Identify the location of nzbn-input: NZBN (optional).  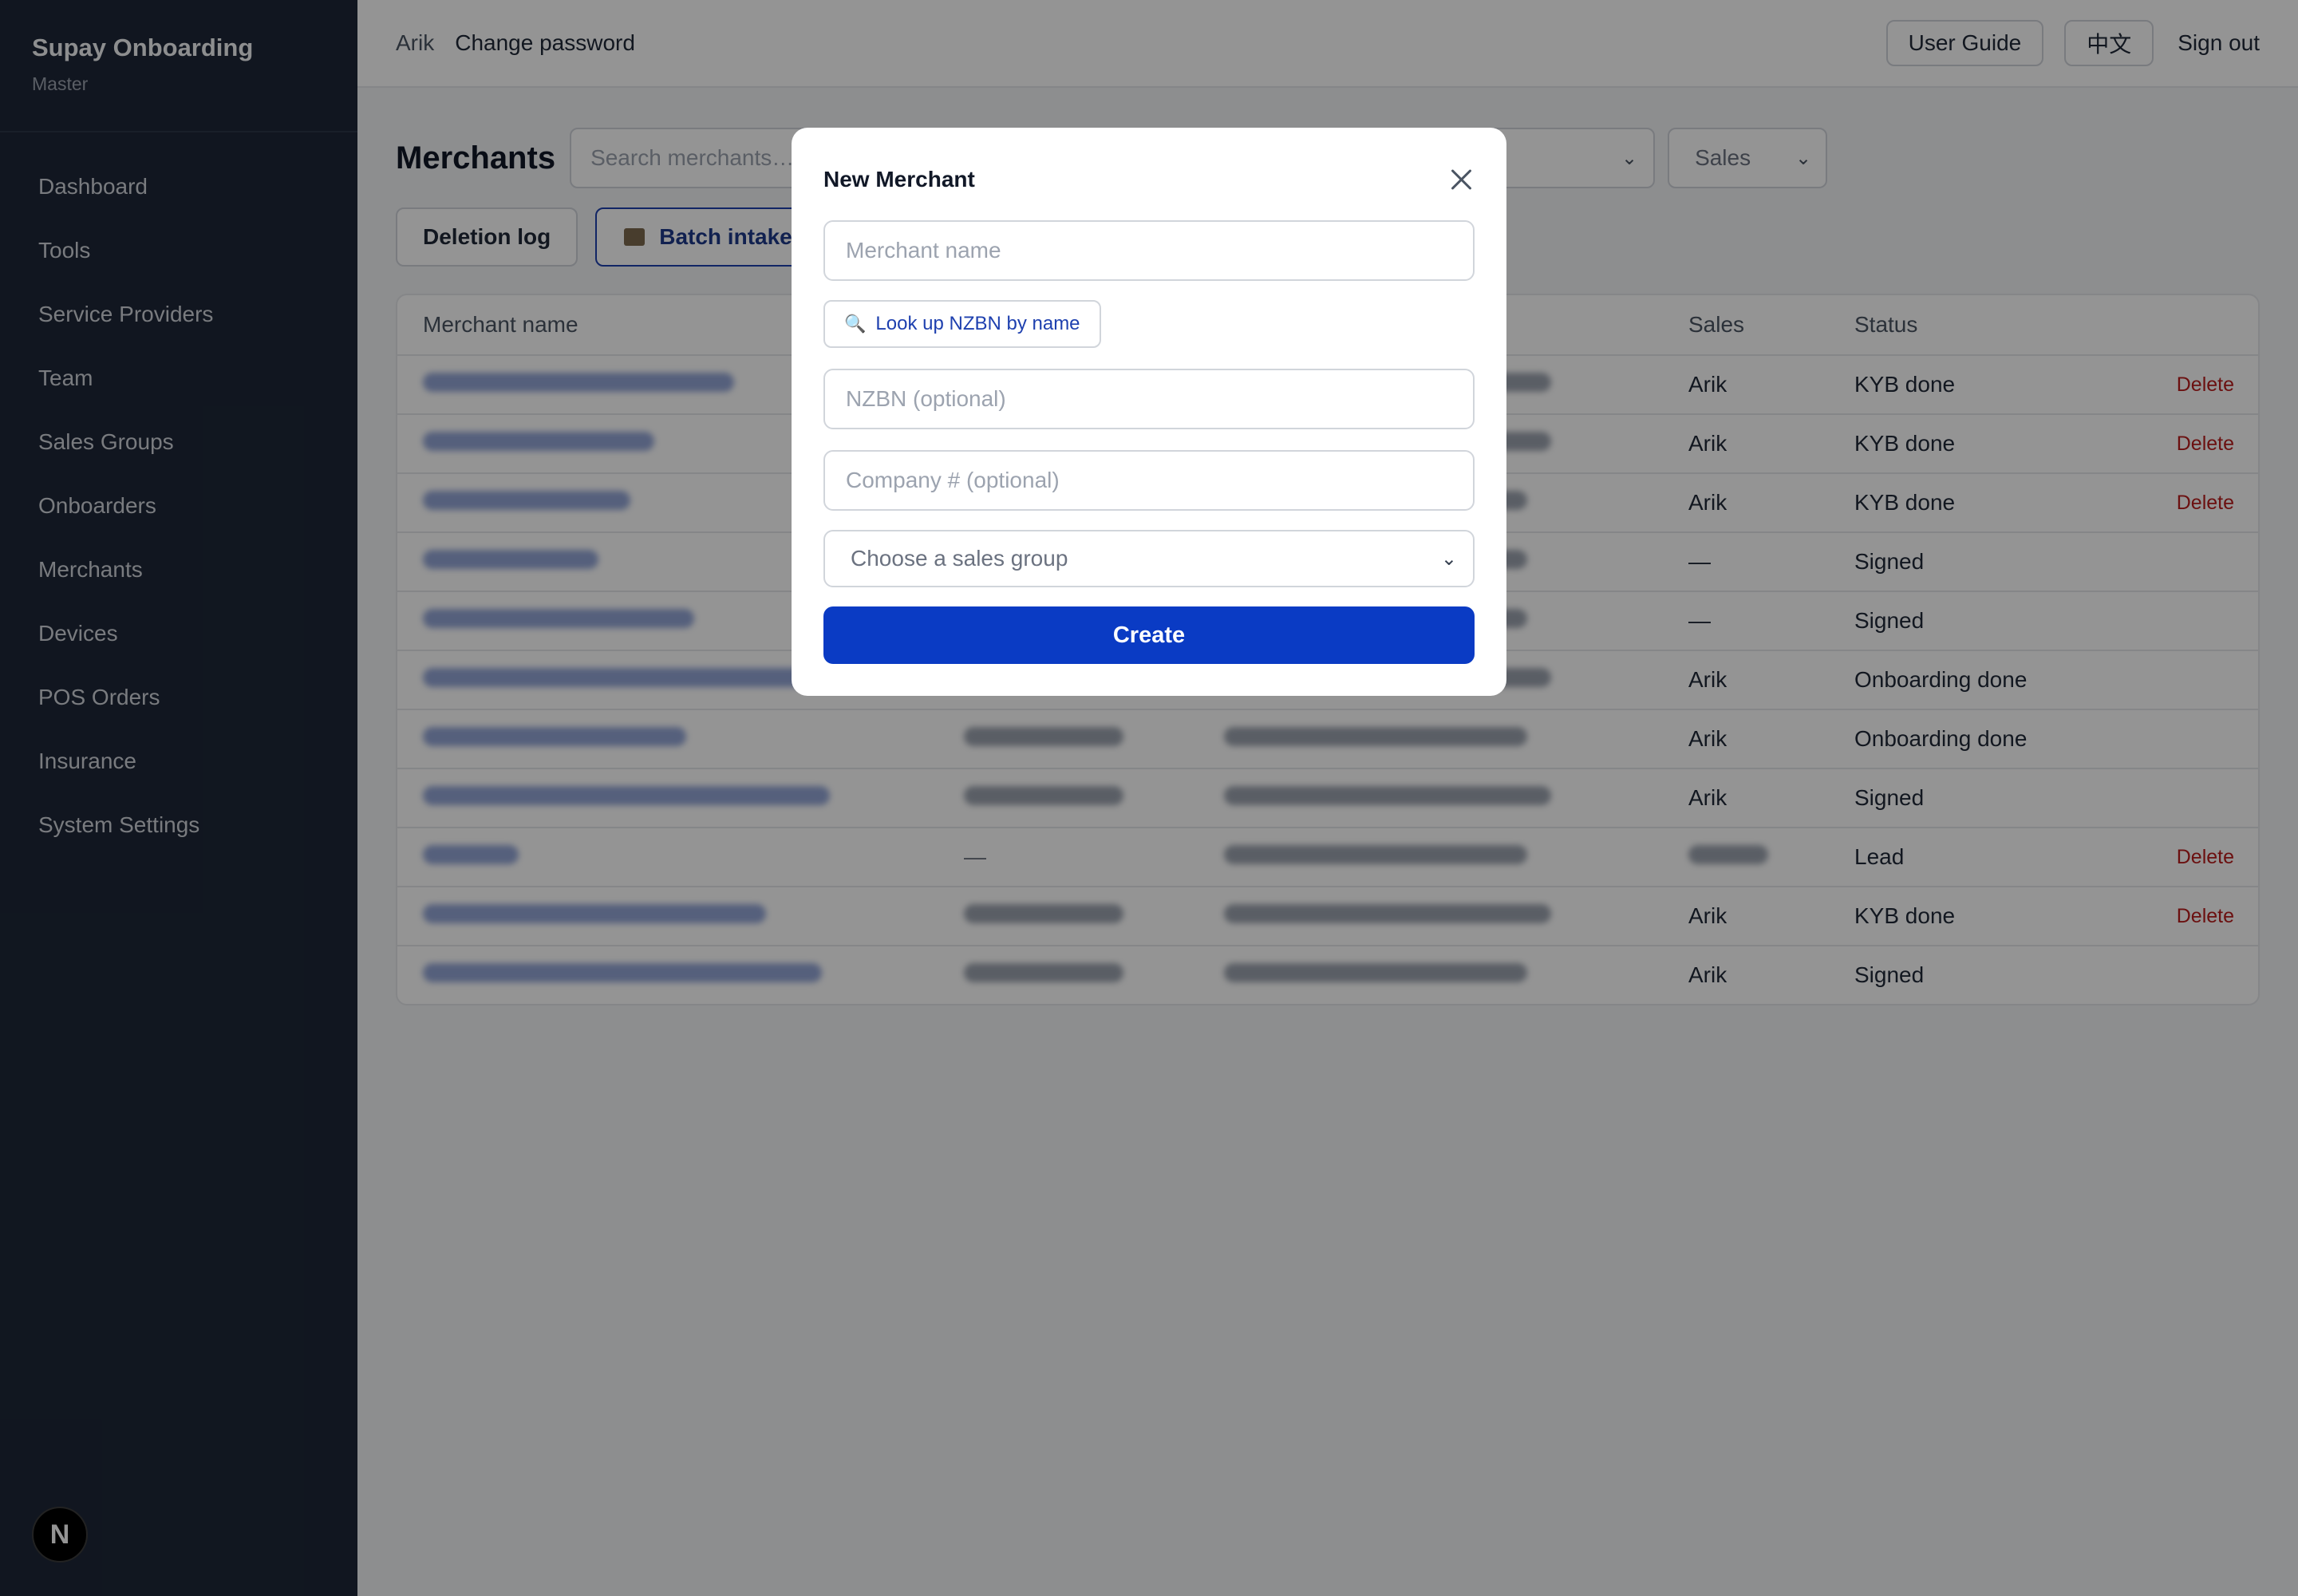
(1149, 399).